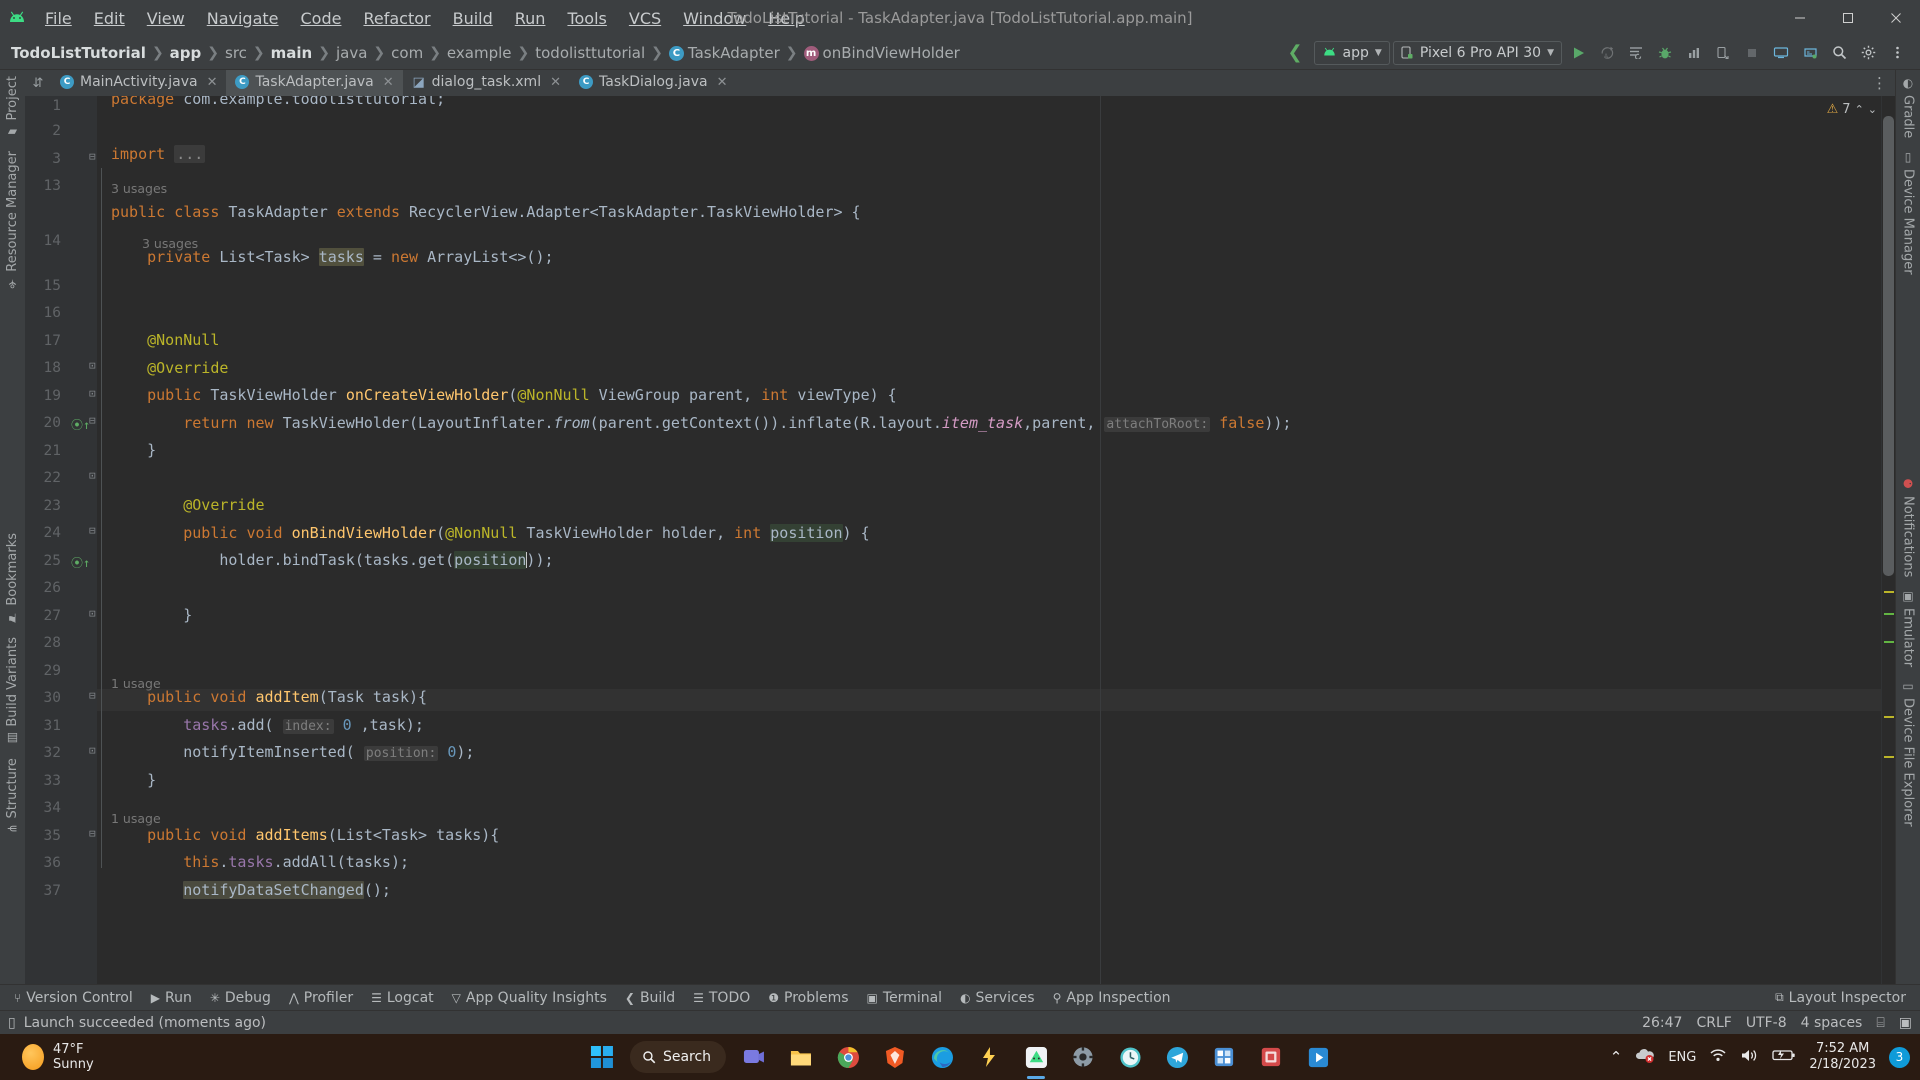 The image size is (1920, 1080). What do you see at coordinates (1899, 1057) in the screenshot?
I see `notification-count-badge: 3` at bounding box center [1899, 1057].